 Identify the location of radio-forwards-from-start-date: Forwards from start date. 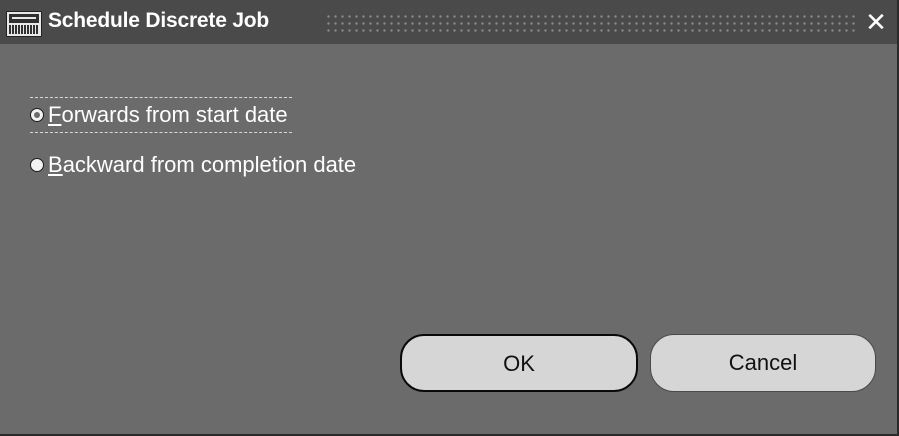
(161, 115).